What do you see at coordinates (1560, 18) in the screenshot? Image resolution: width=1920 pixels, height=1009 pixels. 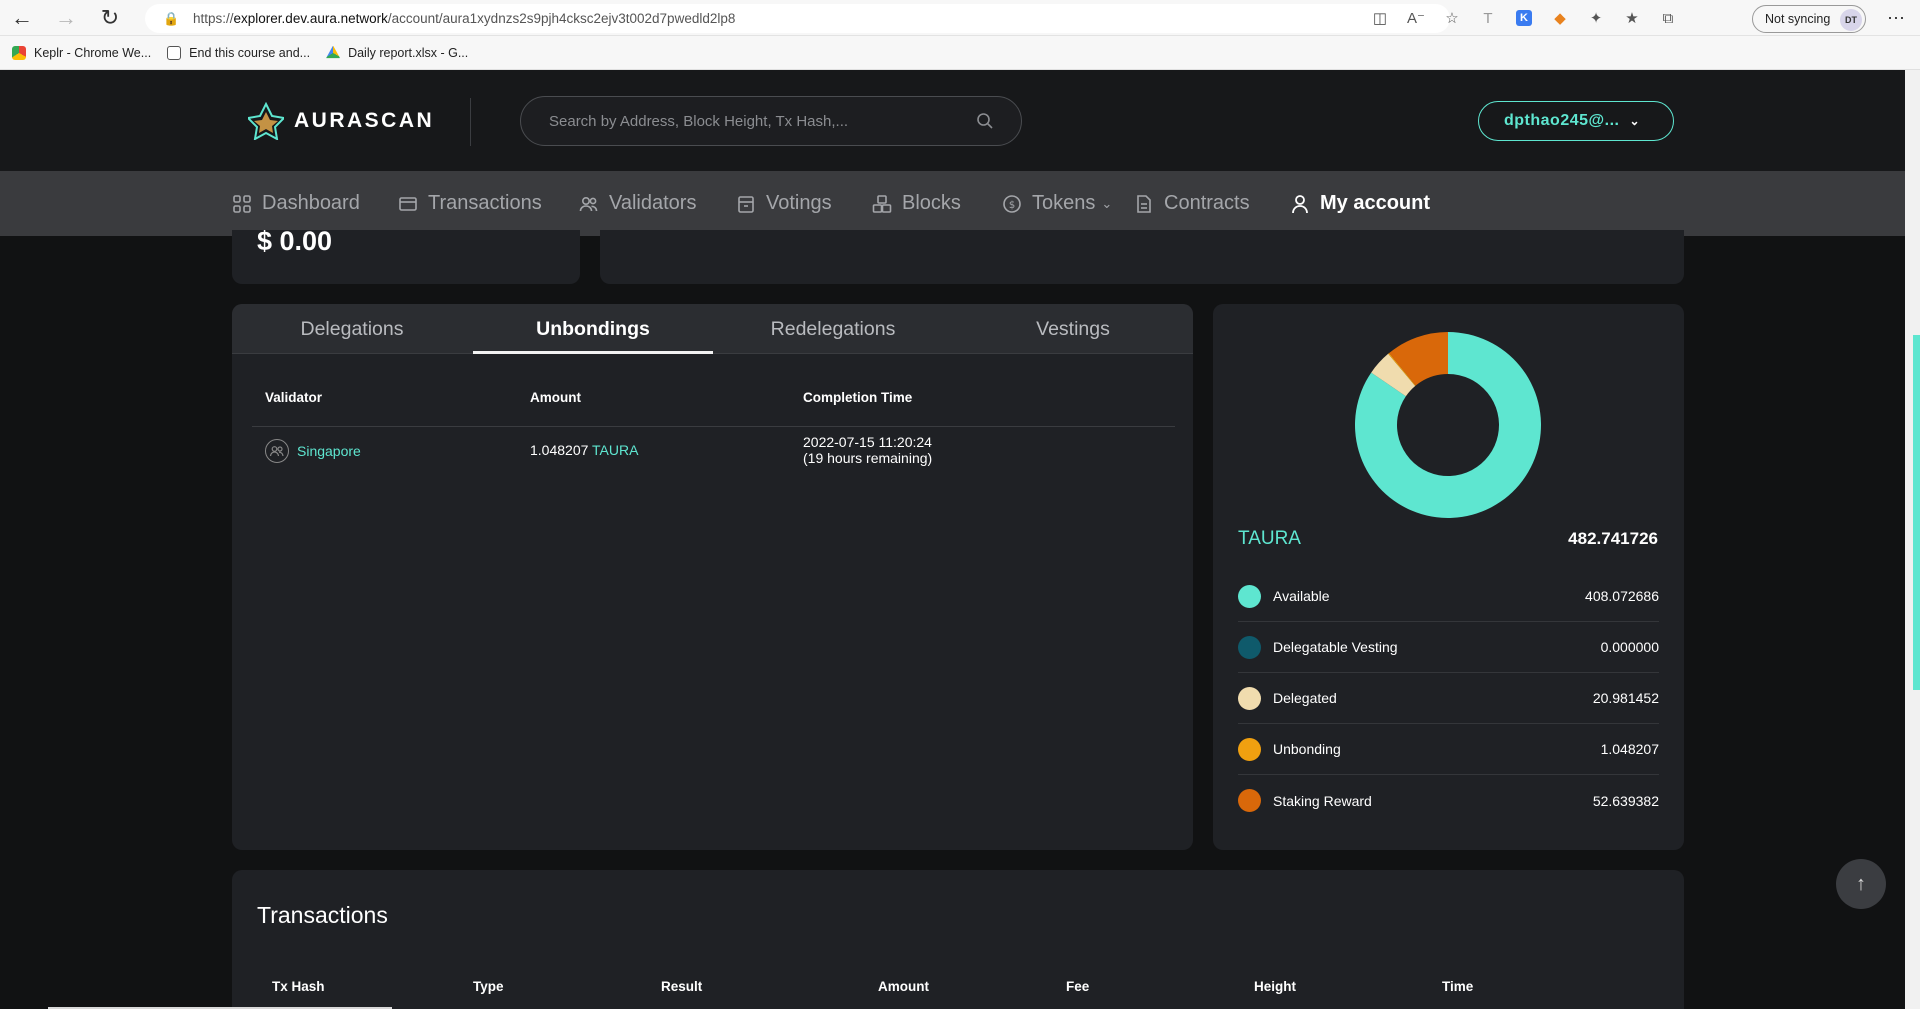 I see `metamask-extension-icon: ◆` at bounding box center [1560, 18].